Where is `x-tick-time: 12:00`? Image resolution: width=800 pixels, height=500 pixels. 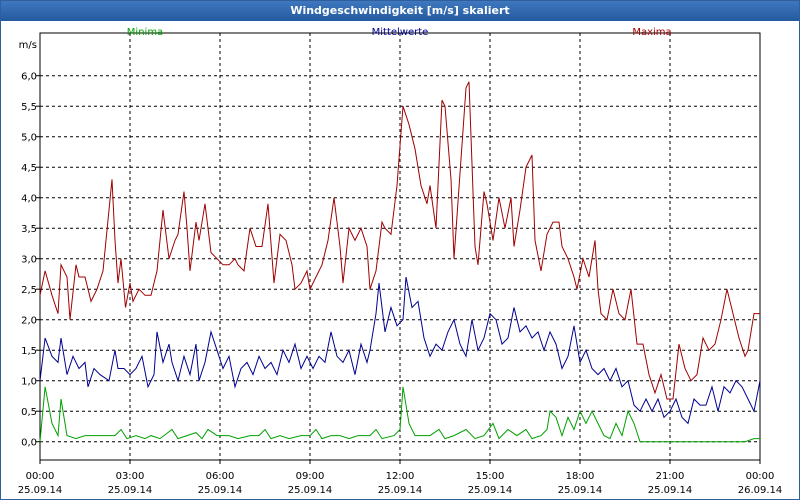
x-tick-time: 12:00 is located at coordinates (400, 476).